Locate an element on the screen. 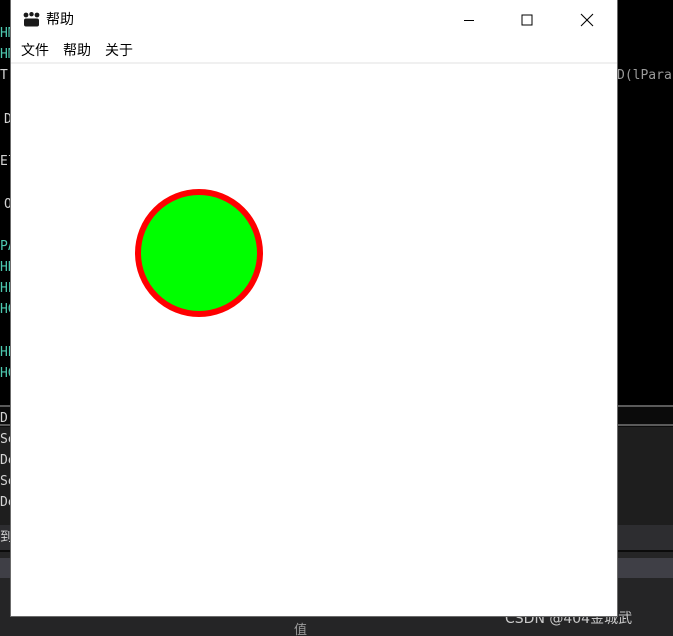  drawing-canvas is located at coordinates (199, 253).